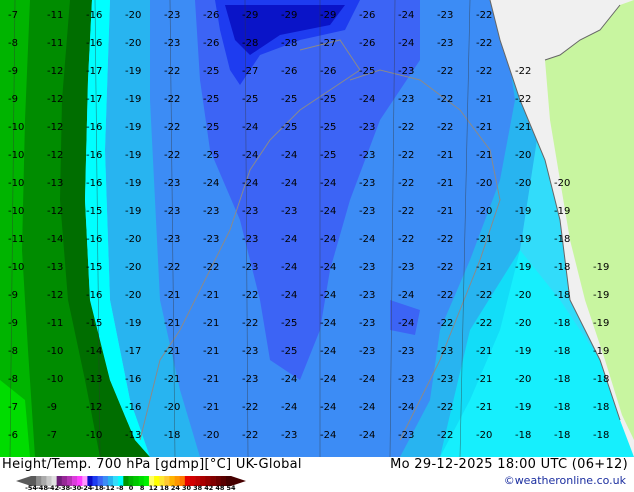  What do you see at coordinates (231, 488) in the screenshot?
I see `colorbar-tick-label: 54` at bounding box center [231, 488].